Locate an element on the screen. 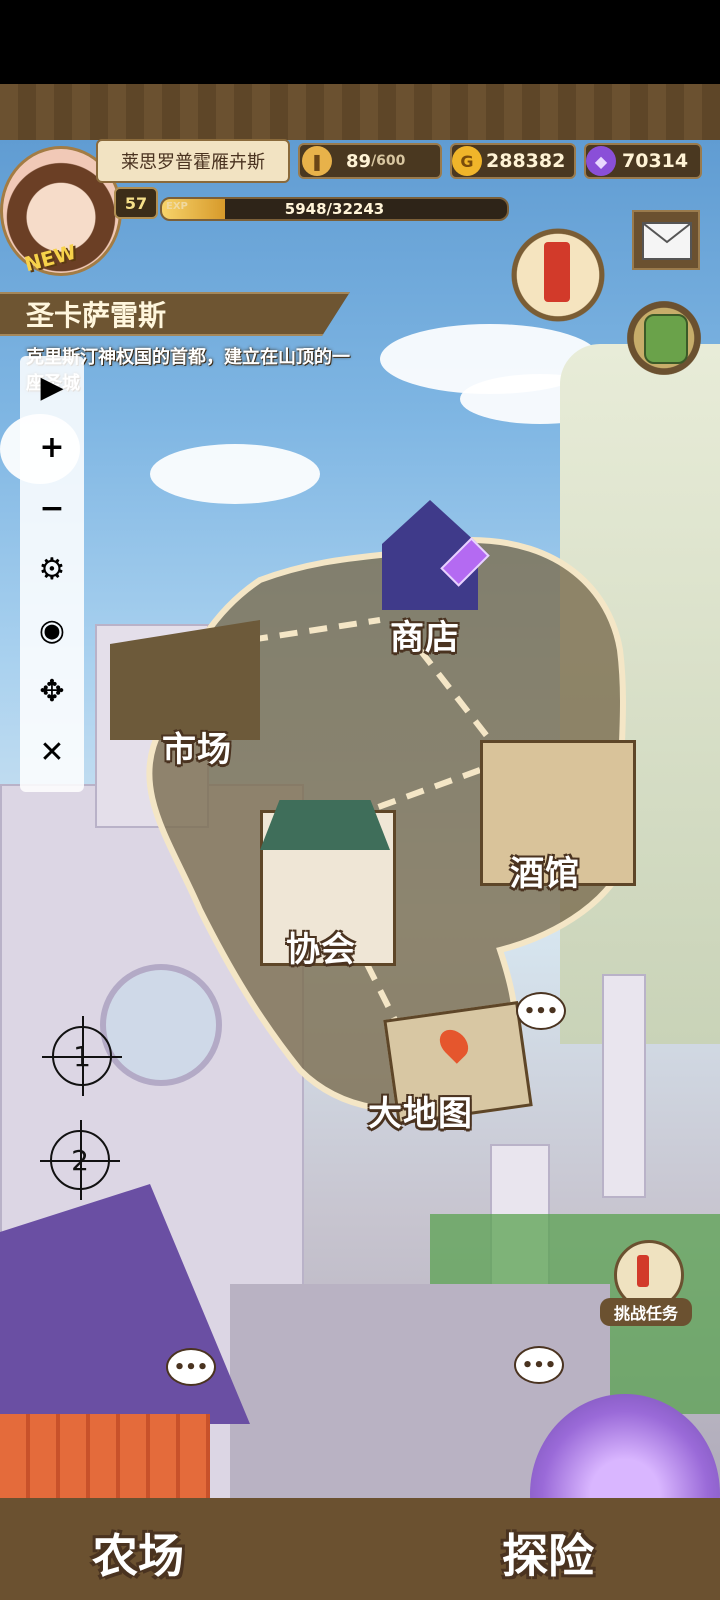 The image size is (720, 1600). gold-counter: G 288382 is located at coordinates (513, 161).